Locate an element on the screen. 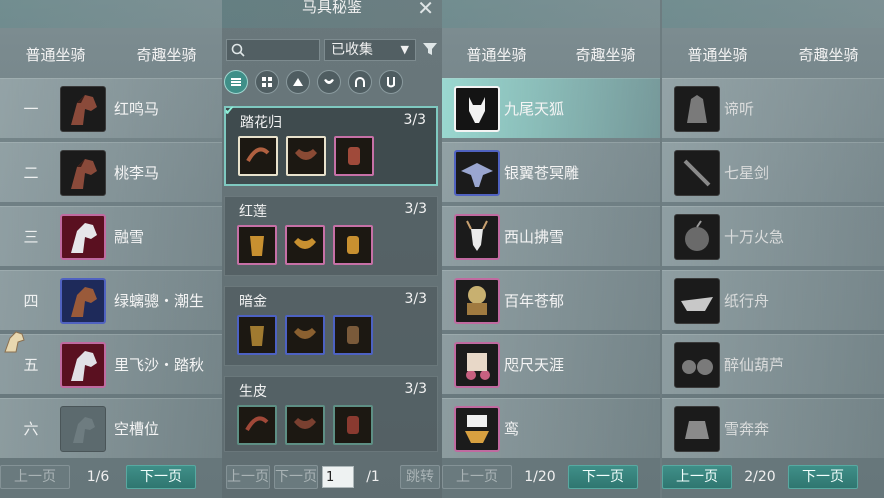  mount-name: 红鸣马 is located at coordinates (137, 109).